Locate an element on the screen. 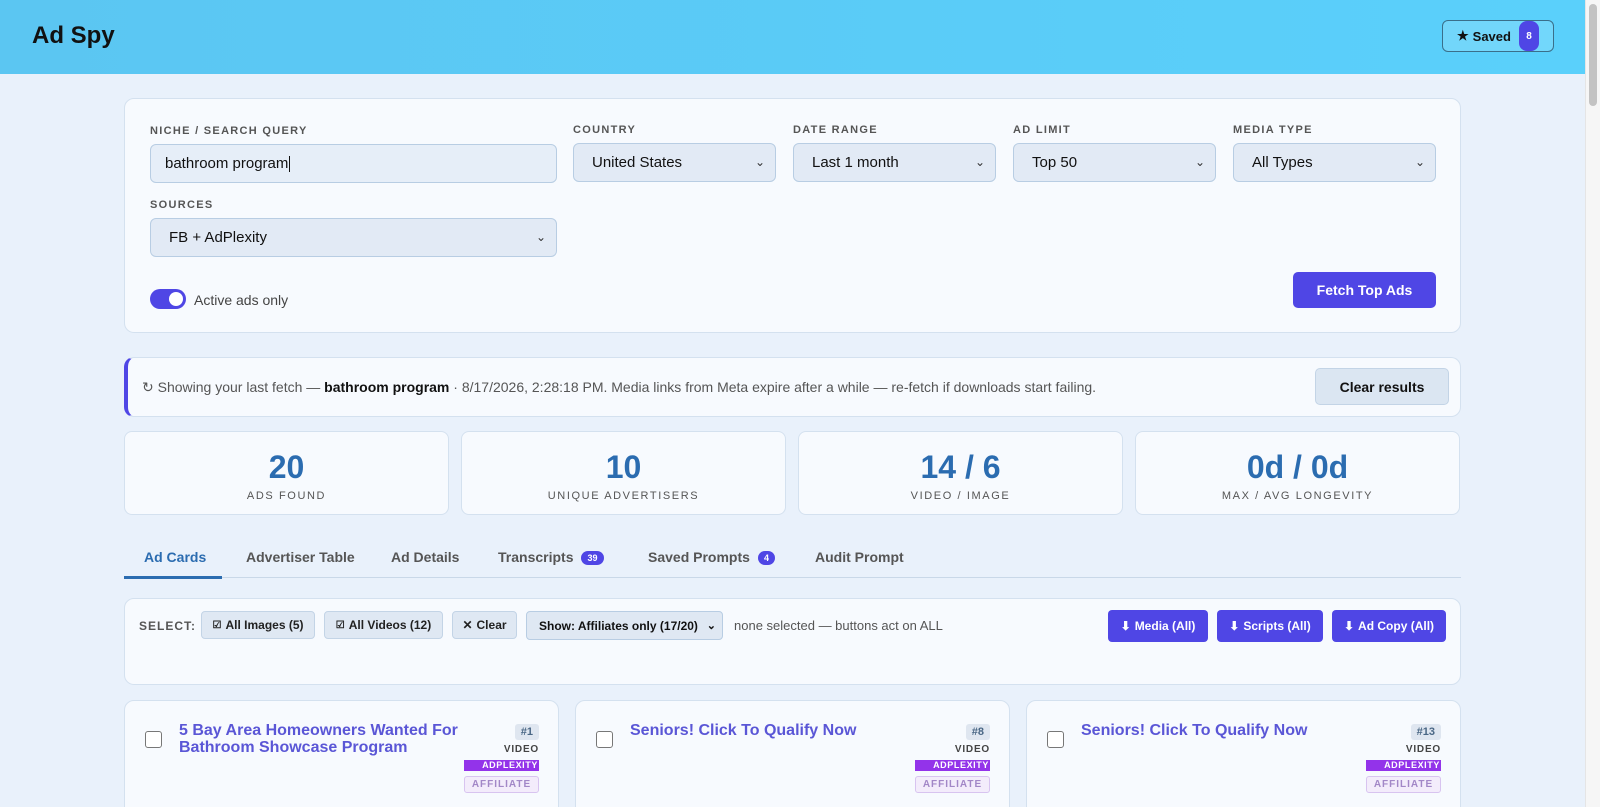 Image resolution: width=1600 pixels, height=807 pixels. page-scrollbar is located at coordinates (1592, 403).